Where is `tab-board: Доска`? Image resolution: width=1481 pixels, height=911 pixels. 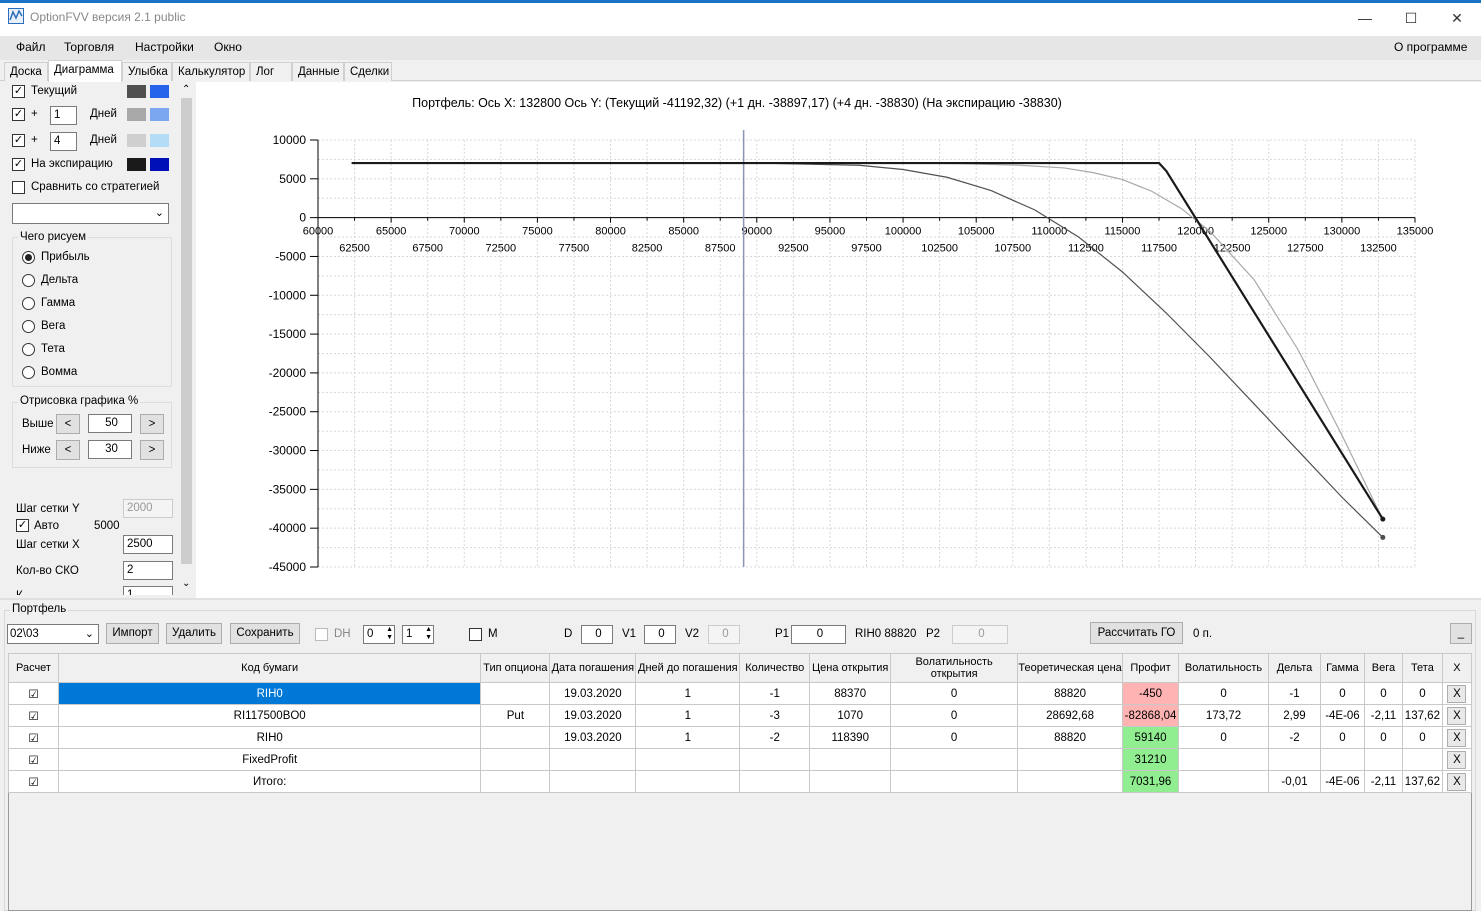 tab-board: Доска is located at coordinates (26, 71).